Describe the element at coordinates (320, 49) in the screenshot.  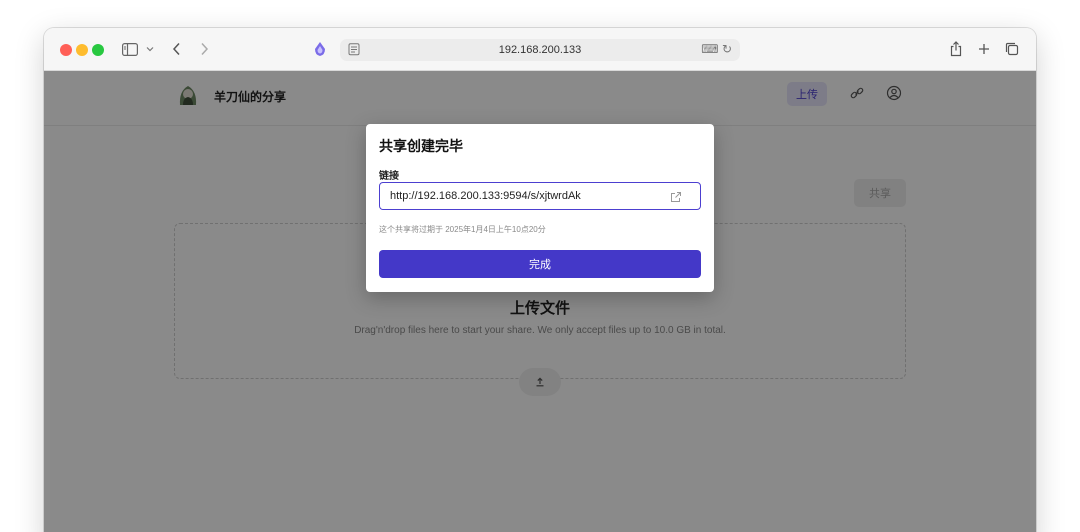
I see `extension-icon` at that location.